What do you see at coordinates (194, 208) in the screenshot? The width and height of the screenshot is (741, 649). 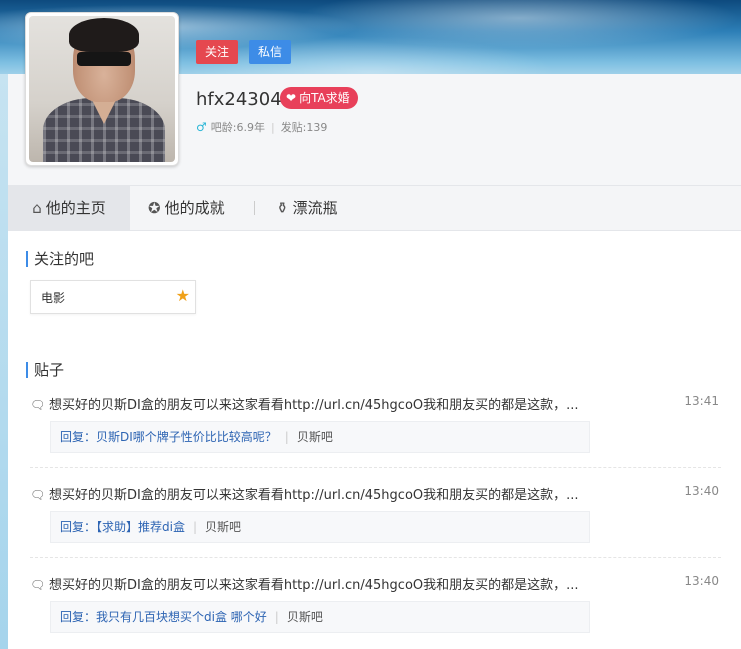 I see `tab-achievements-label: 他的成就` at bounding box center [194, 208].